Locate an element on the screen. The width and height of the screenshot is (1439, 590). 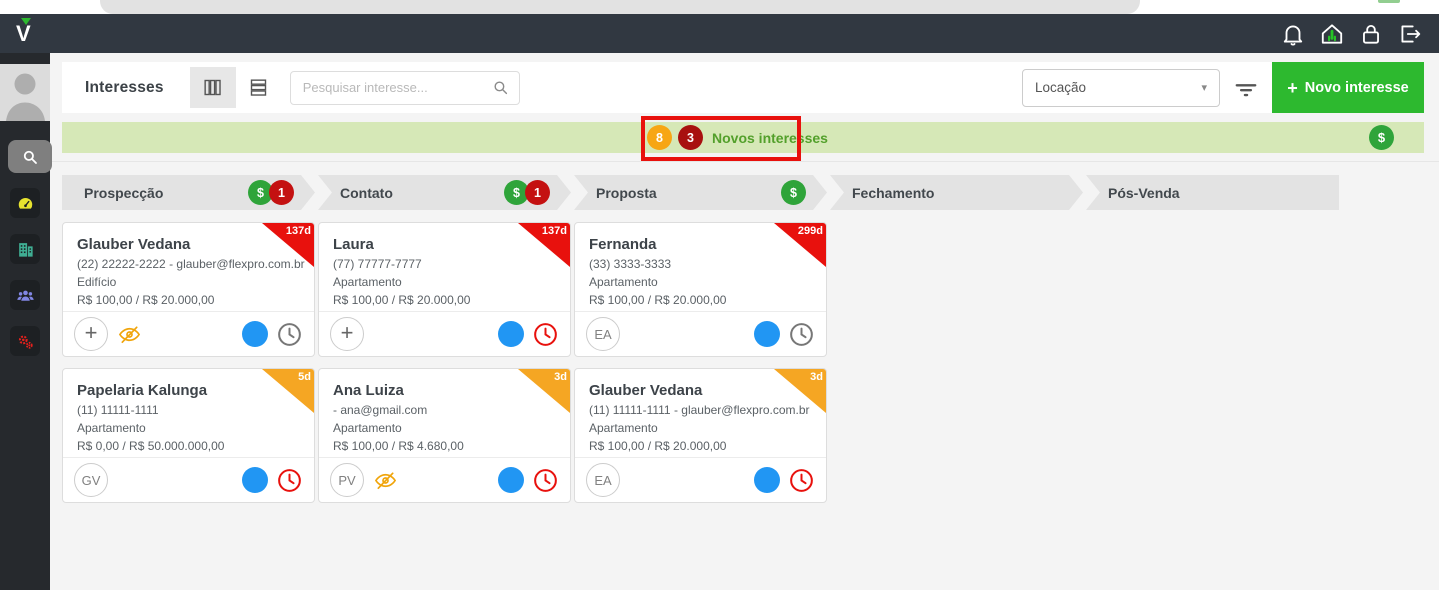
caret-down-icon: ▾ is located at coordinates (1204, 88).